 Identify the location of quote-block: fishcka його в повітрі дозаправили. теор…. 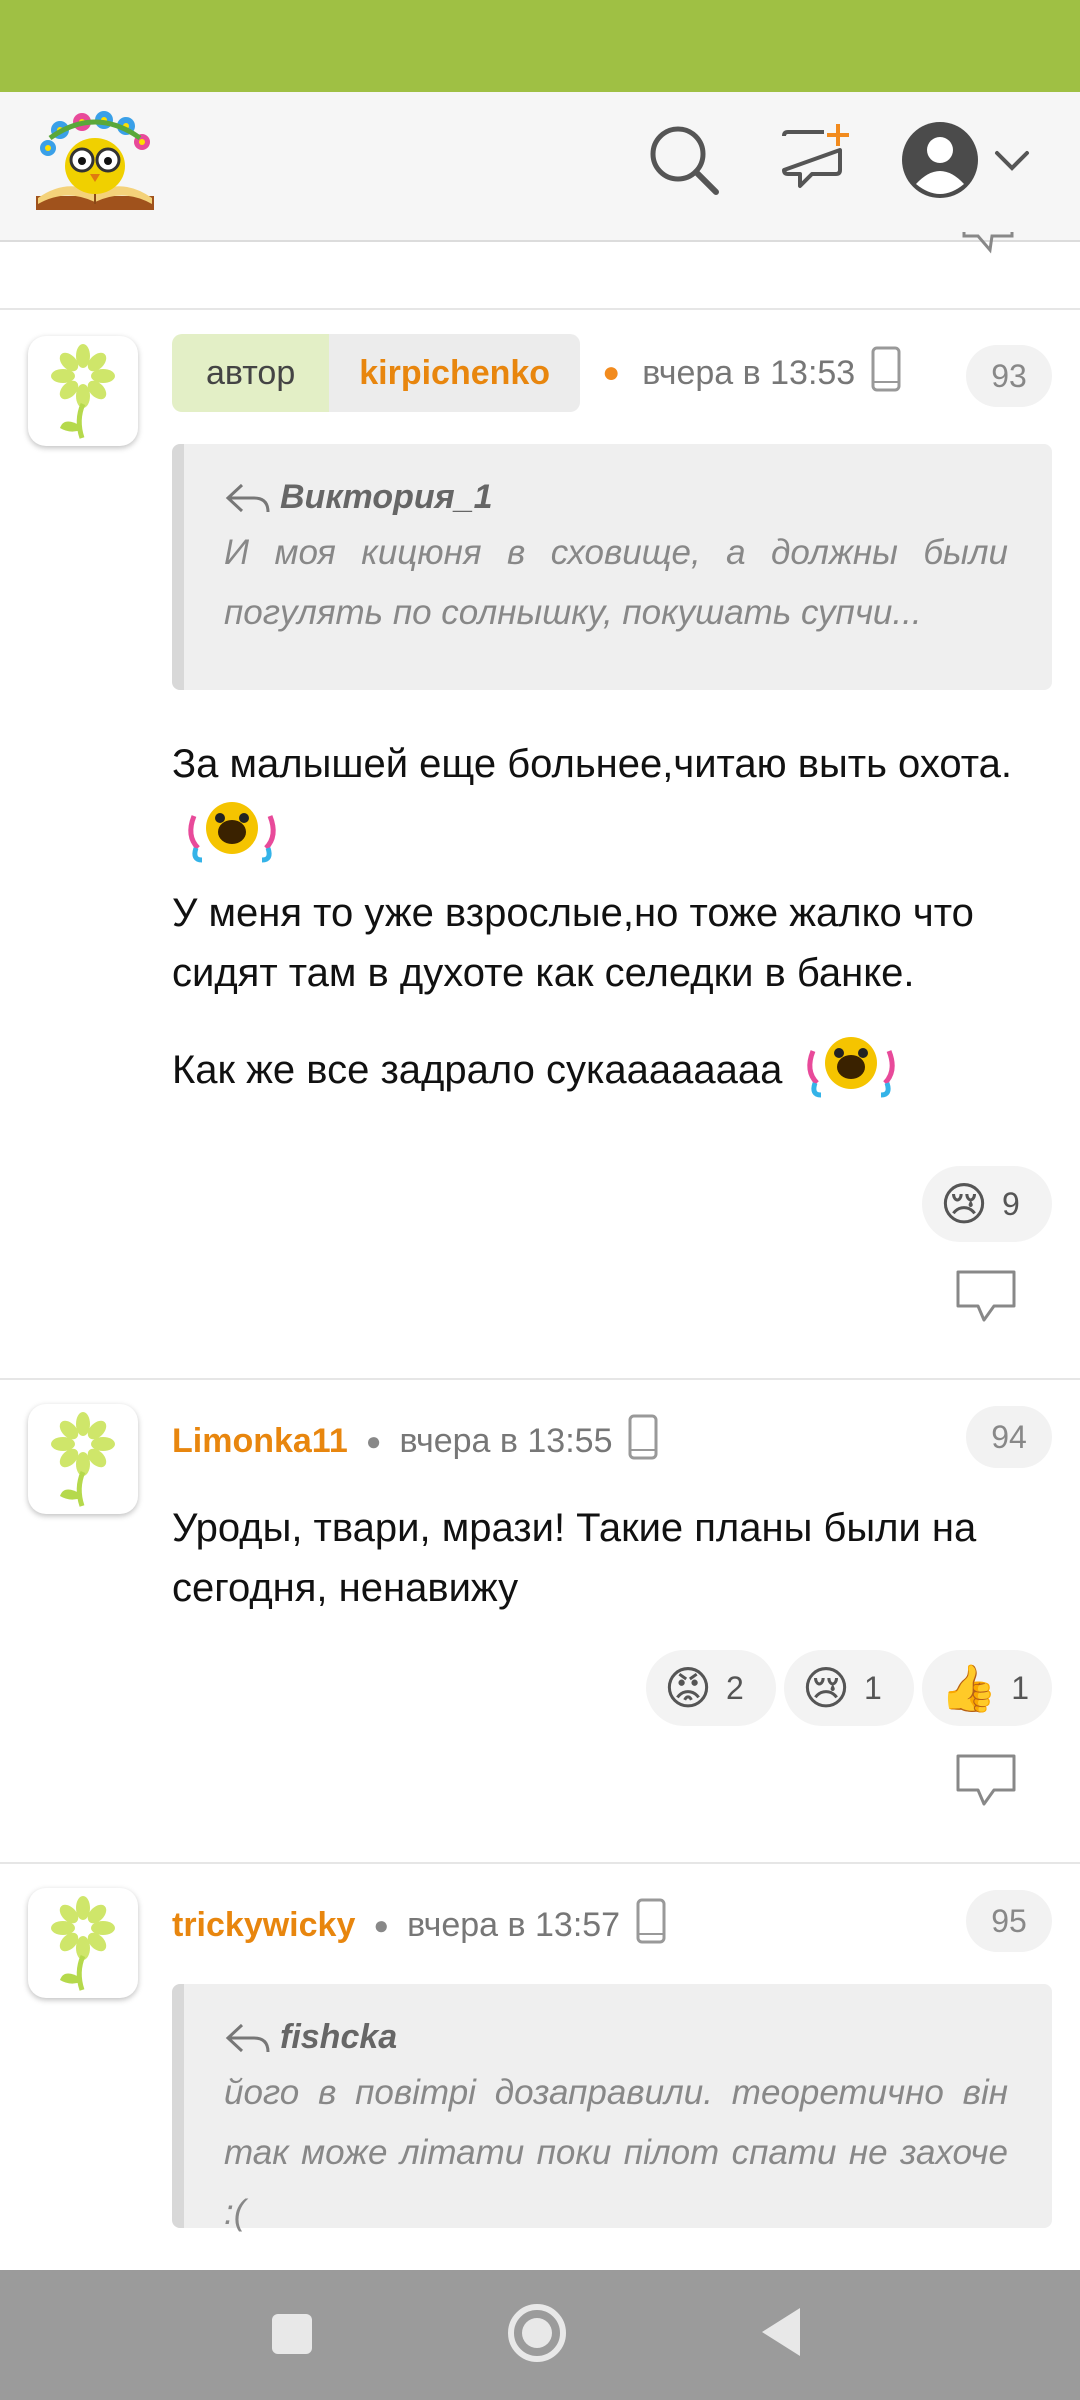
(612, 2108).